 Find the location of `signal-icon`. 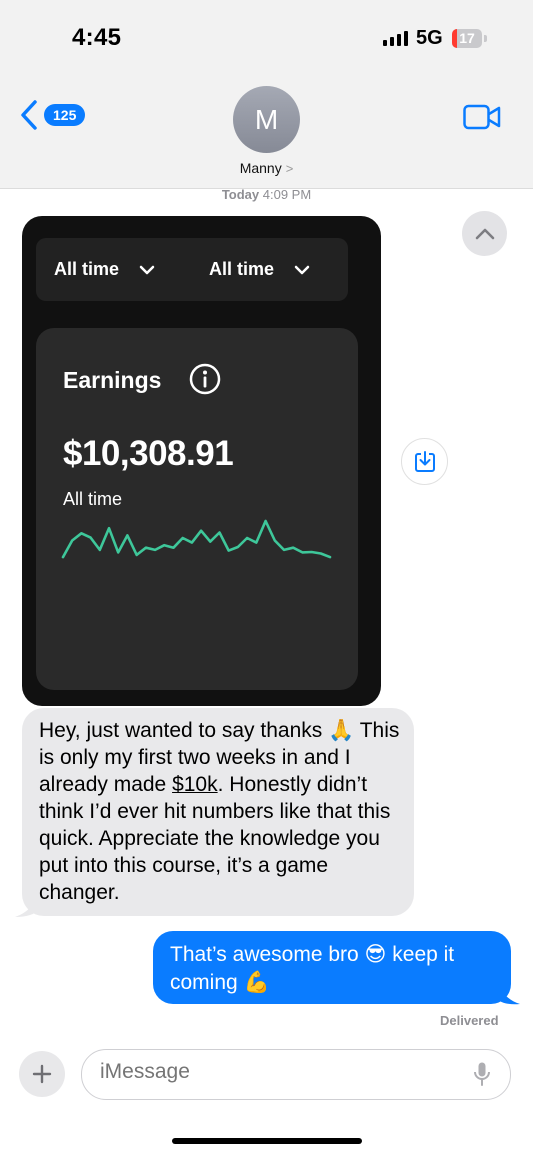

signal-icon is located at coordinates (395, 38).